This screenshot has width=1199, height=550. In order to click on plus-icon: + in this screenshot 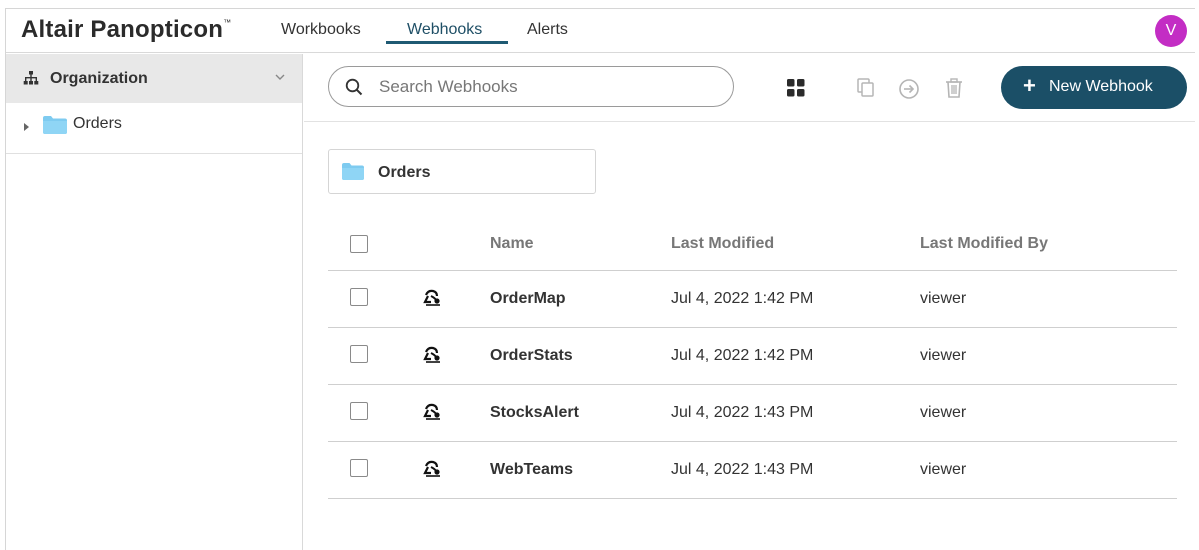, I will do `click(1029, 85)`.